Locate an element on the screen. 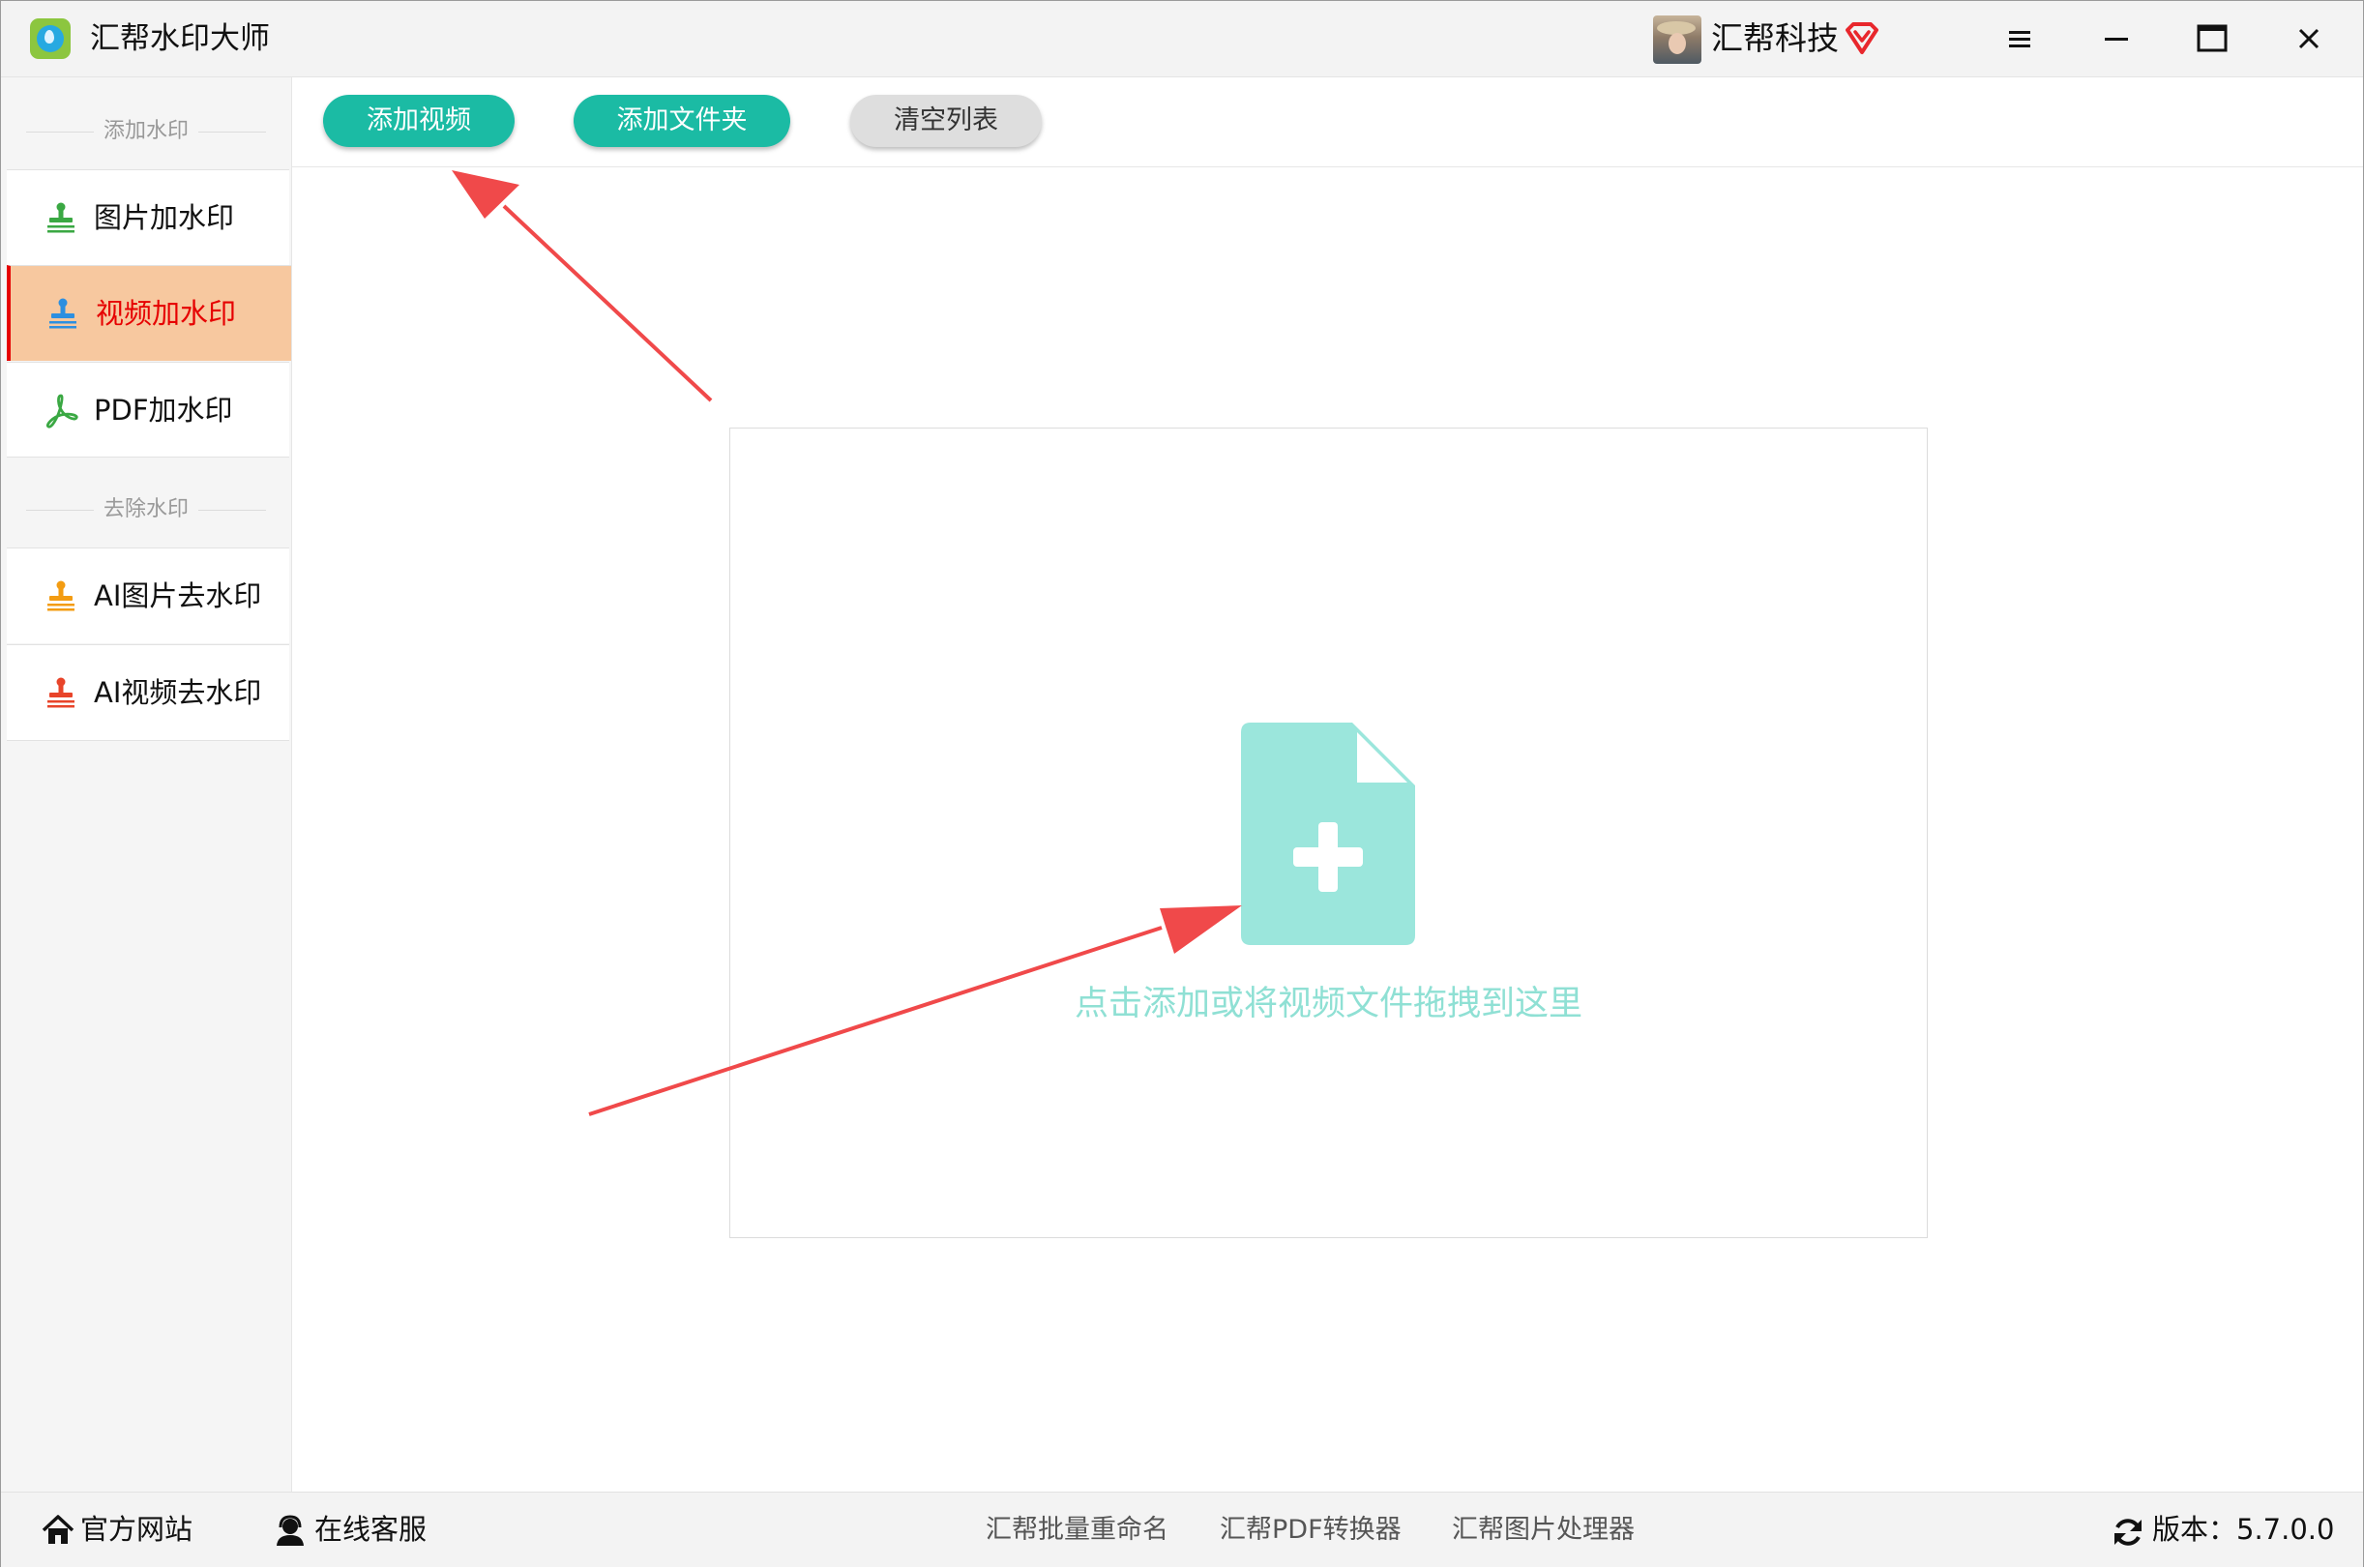 The height and width of the screenshot is (1568, 2364). maximize-icon is located at coordinates (2212, 38).